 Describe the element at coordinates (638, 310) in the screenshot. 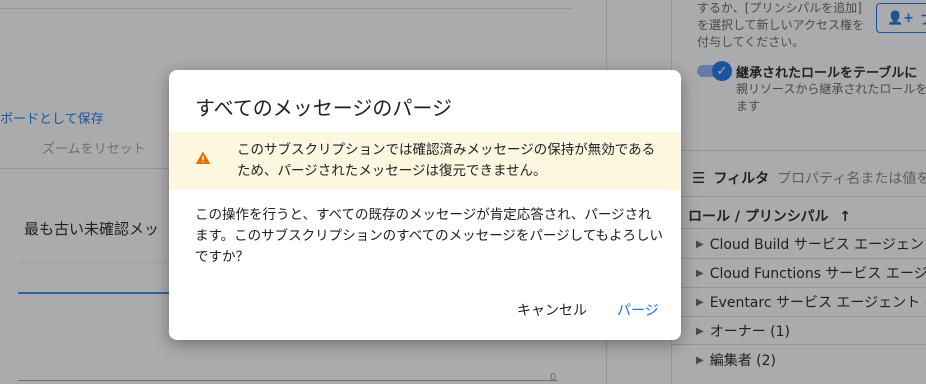

I see `purge-button: パージ` at that location.